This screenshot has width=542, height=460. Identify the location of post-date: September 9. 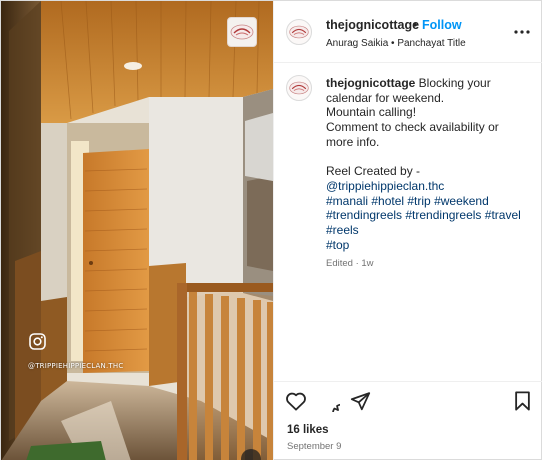
(314, 446).